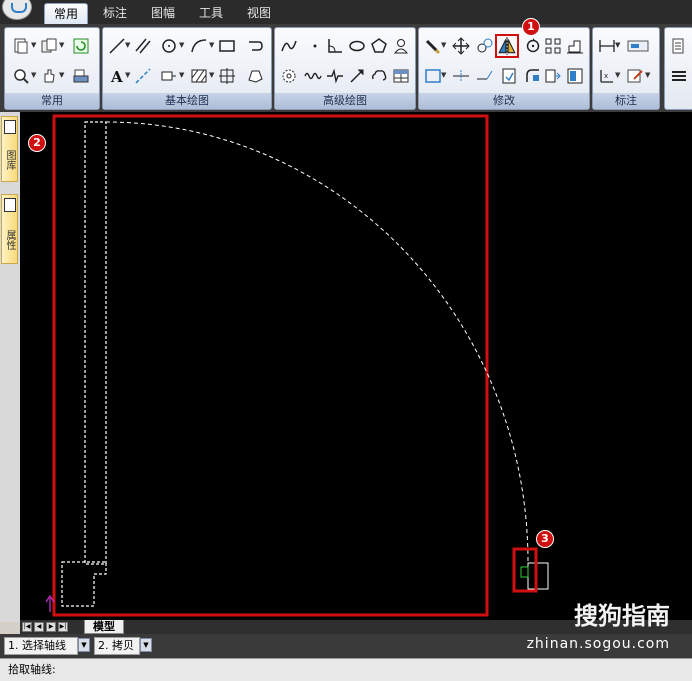  I want to click on tab-frame: 图幅, so click(163, 13).